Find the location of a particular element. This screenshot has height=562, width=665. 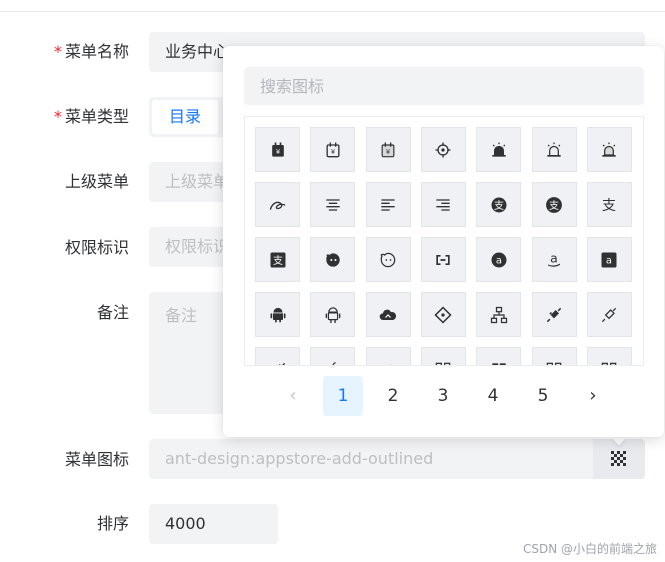

icon-option-aliwangwang-outlined is located at coordinates (388, 259).